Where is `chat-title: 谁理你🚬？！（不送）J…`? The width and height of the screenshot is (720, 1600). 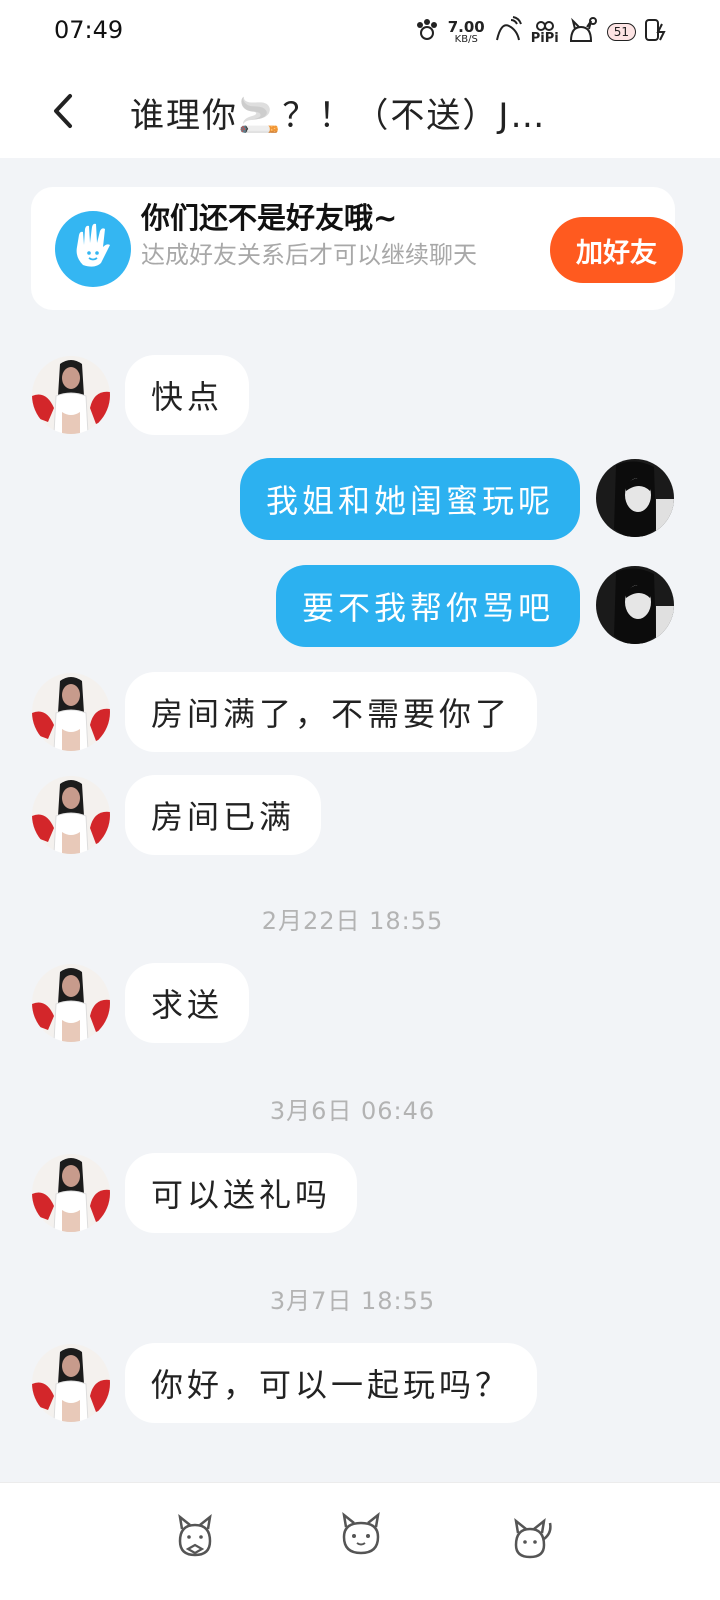
chat-title: 谁理你🚬？！（不送）J… is located at coordinates (338, 116).